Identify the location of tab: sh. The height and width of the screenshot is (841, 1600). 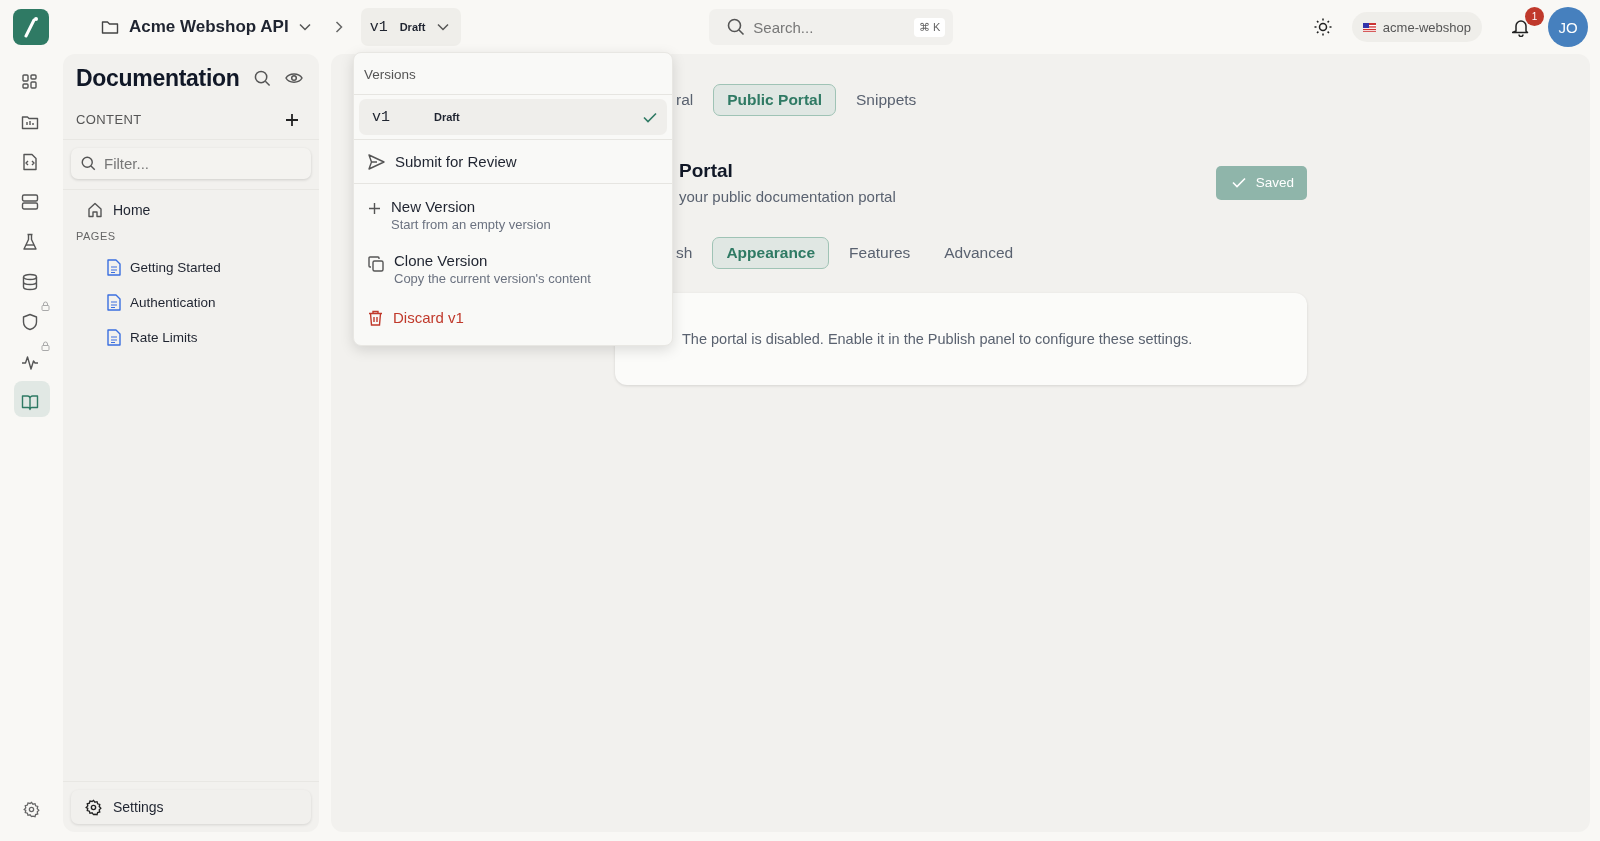
(691, 253).